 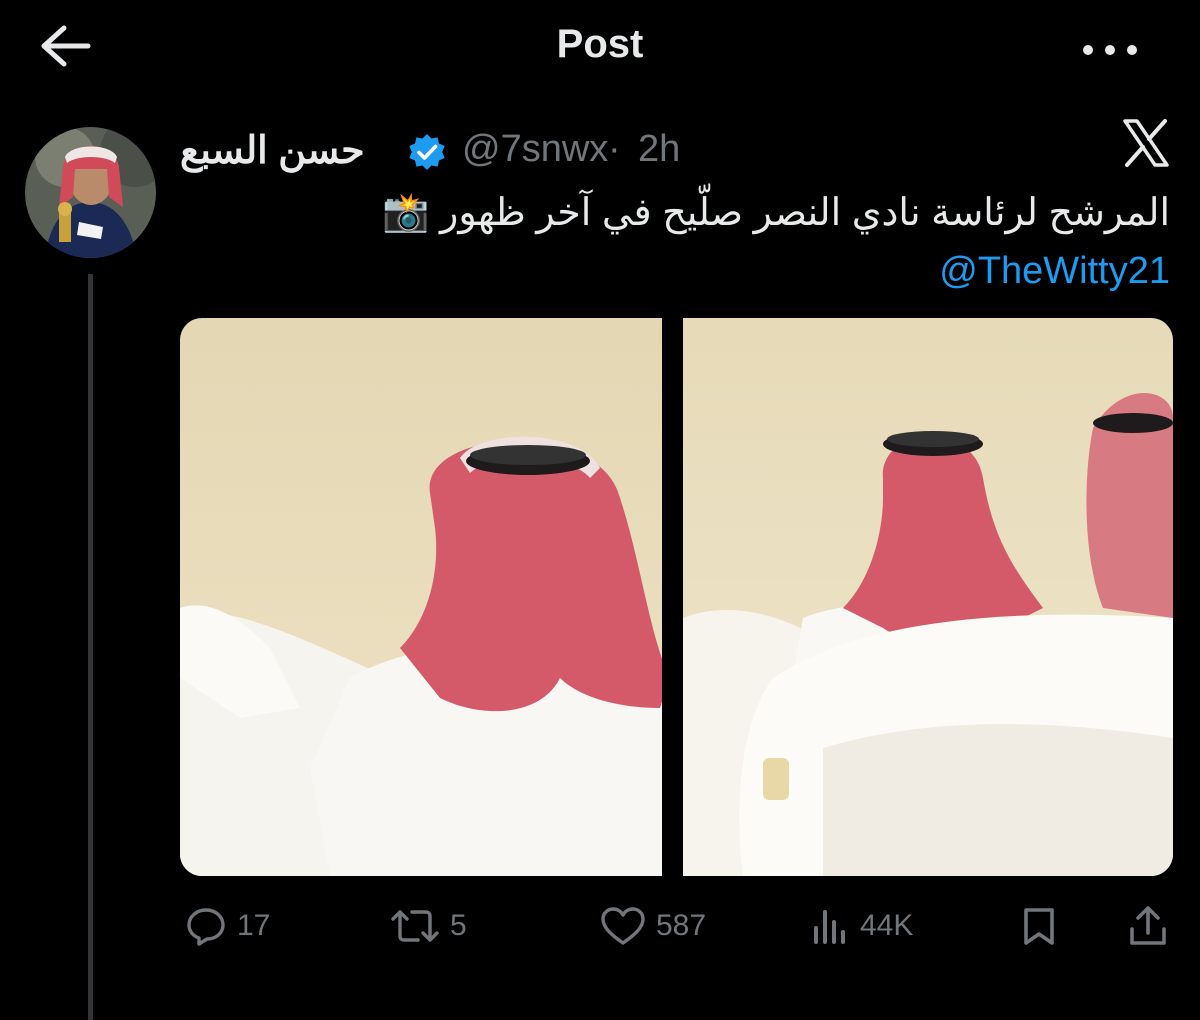 I want to click on reply-icon, so click(x=206, y=927).